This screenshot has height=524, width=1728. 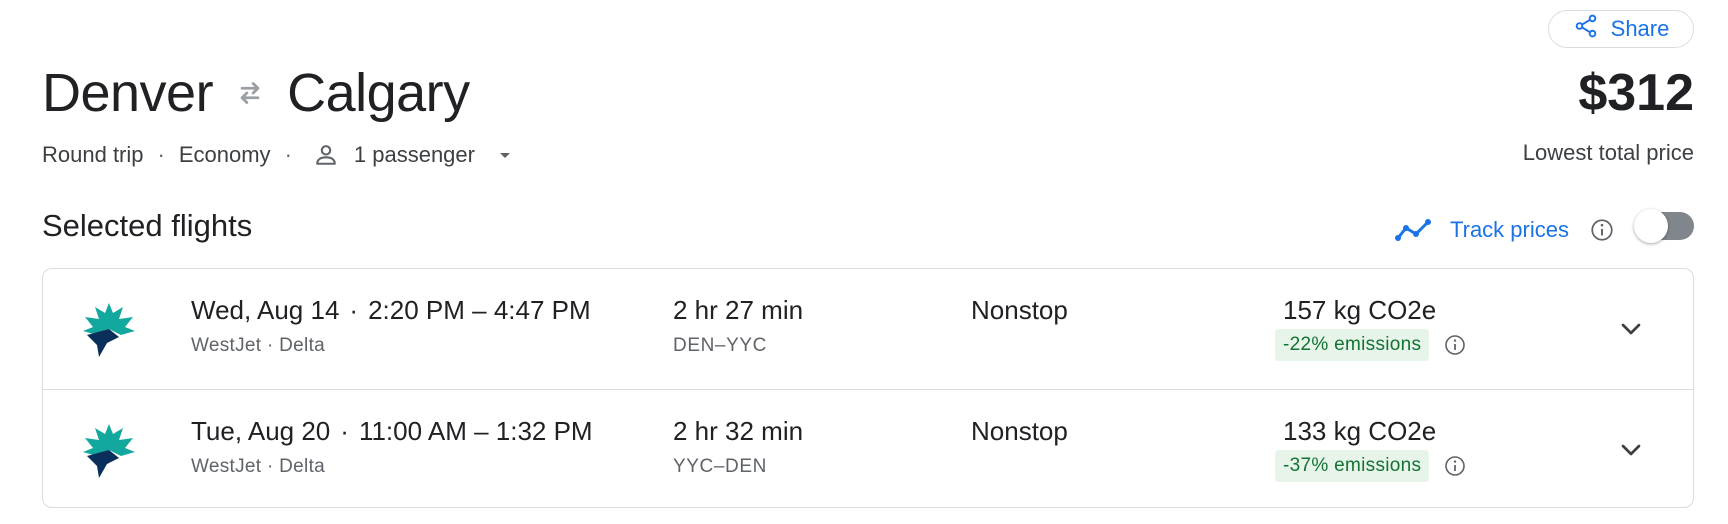 I want to click on flight-time-range: 2:20 PM – 4:47 PM, so click(x=479, y=310).